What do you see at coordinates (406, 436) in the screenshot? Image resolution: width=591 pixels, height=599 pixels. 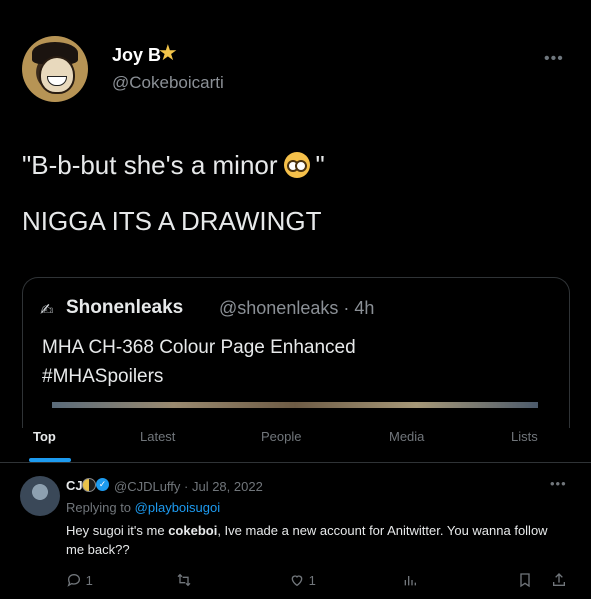 I see `tab-media: Media` at bounding box center [406, 436].